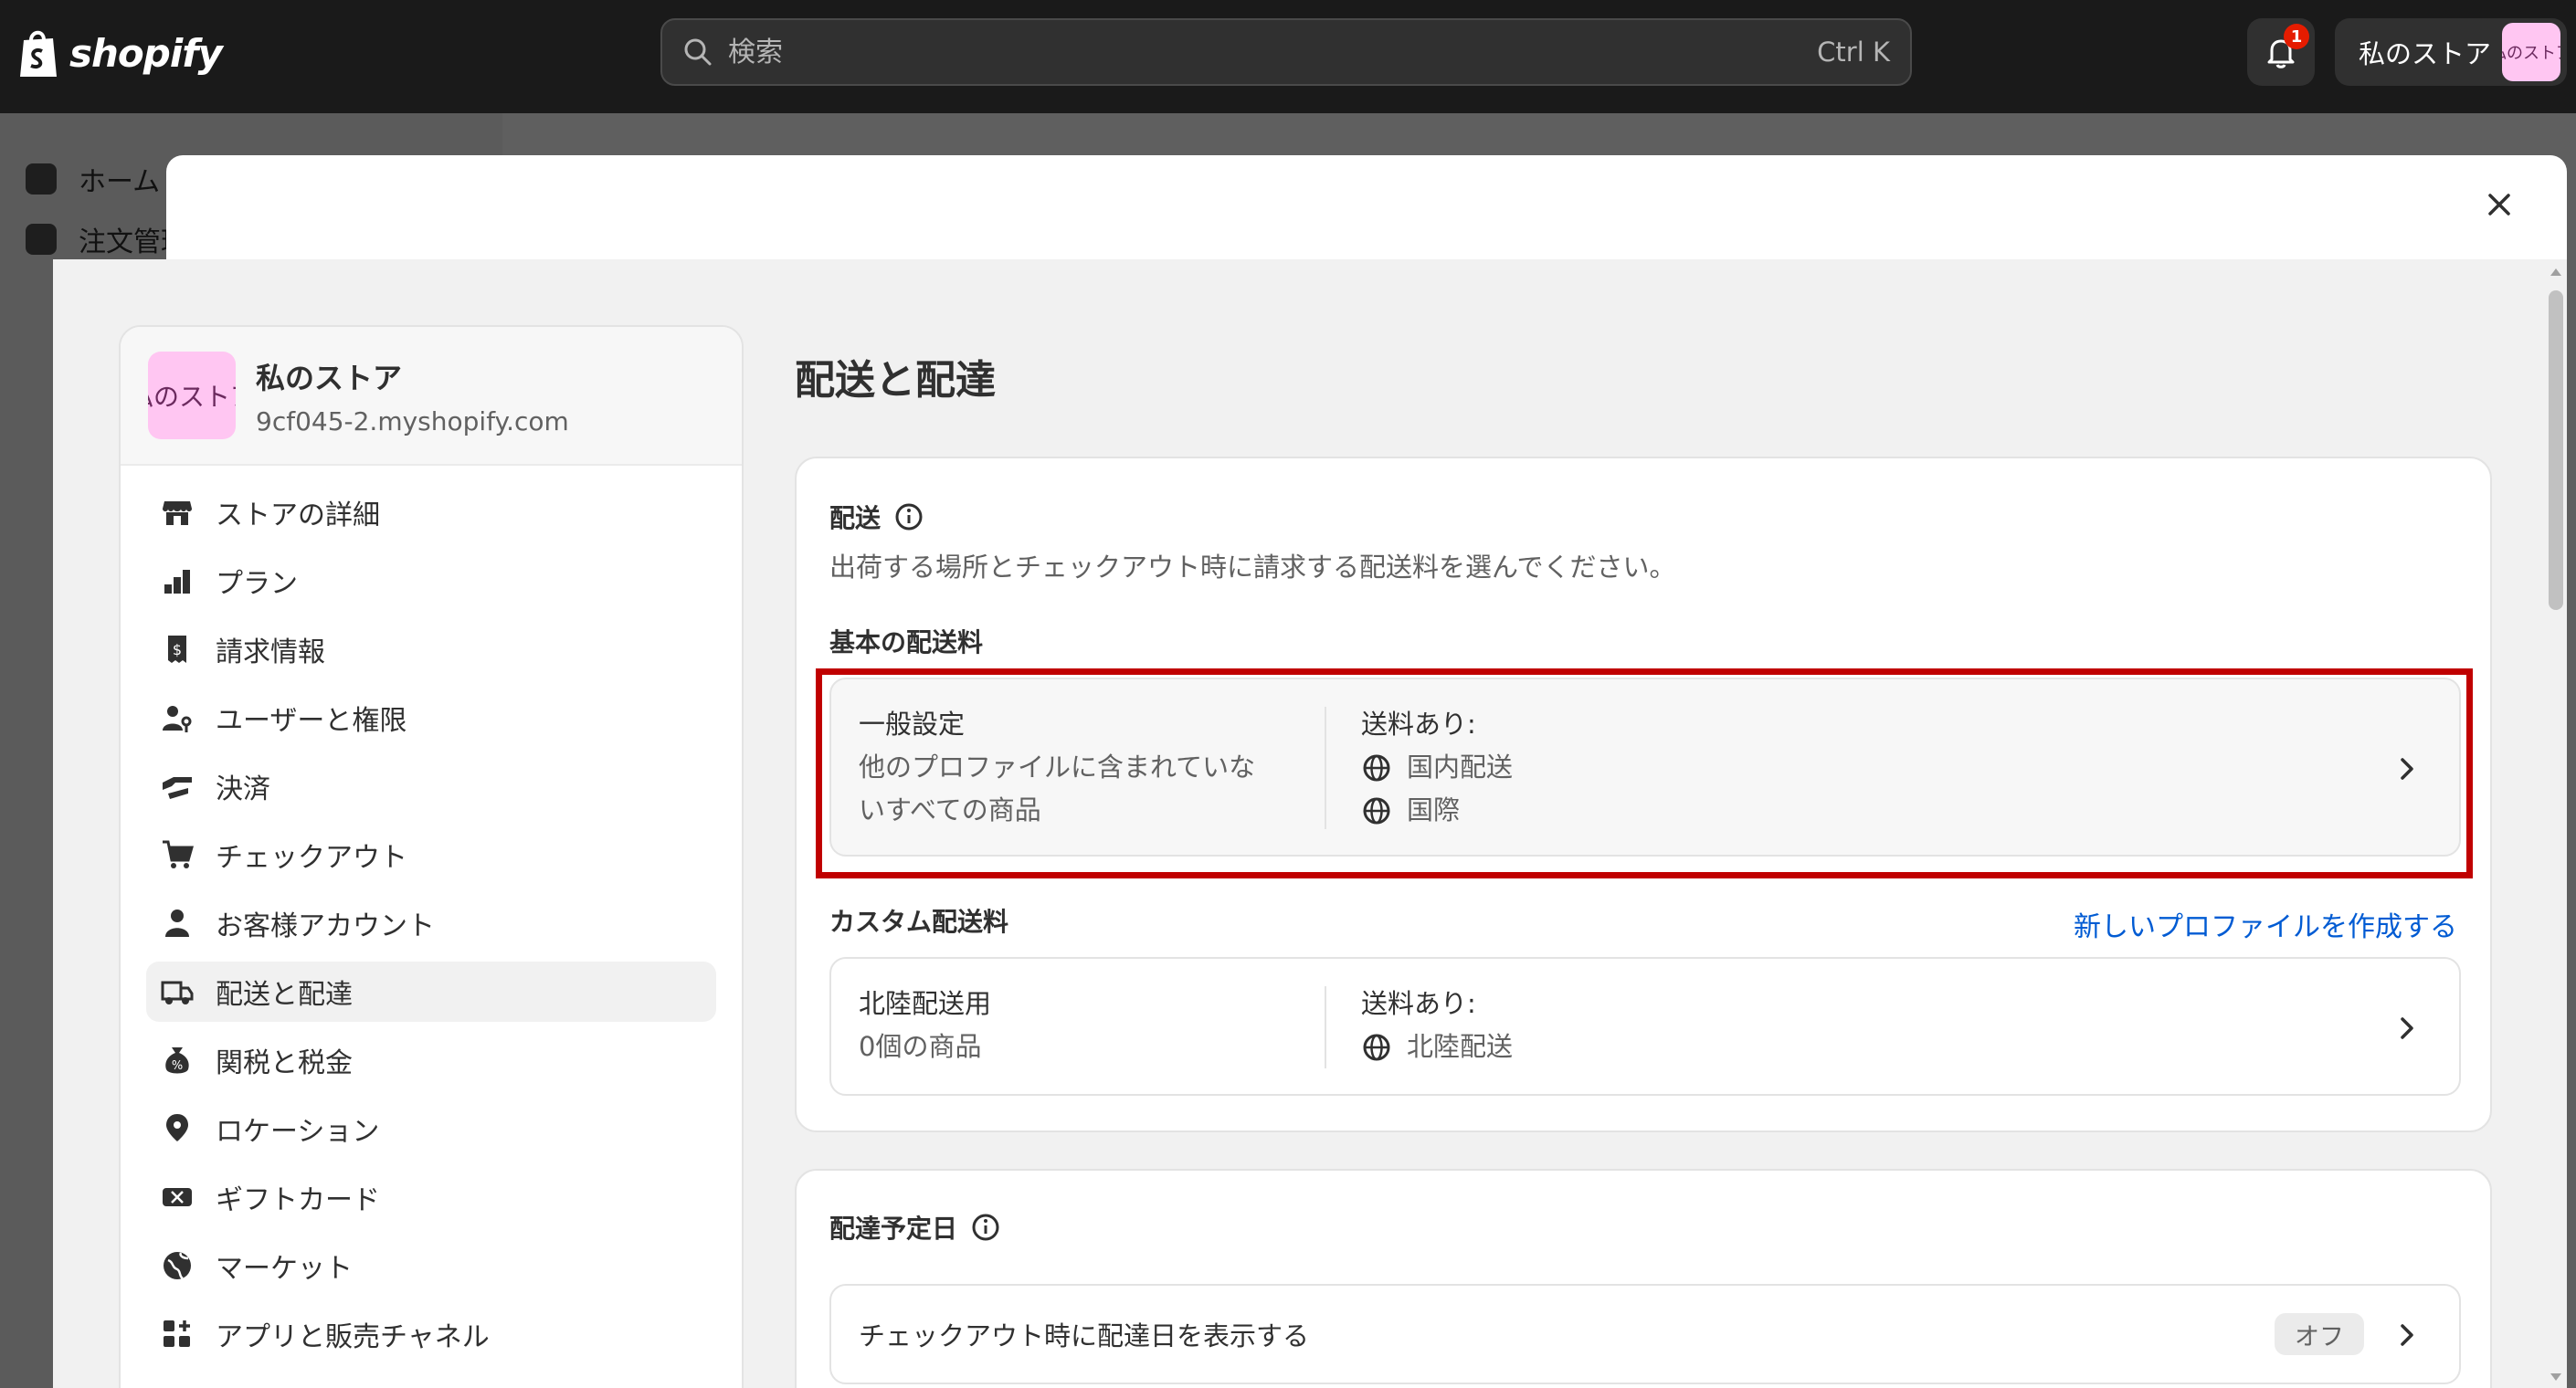  What do you see at coordinates (177, 719) in the screenshot?
I see `user-key-icon` at bounding box center [177, 719].